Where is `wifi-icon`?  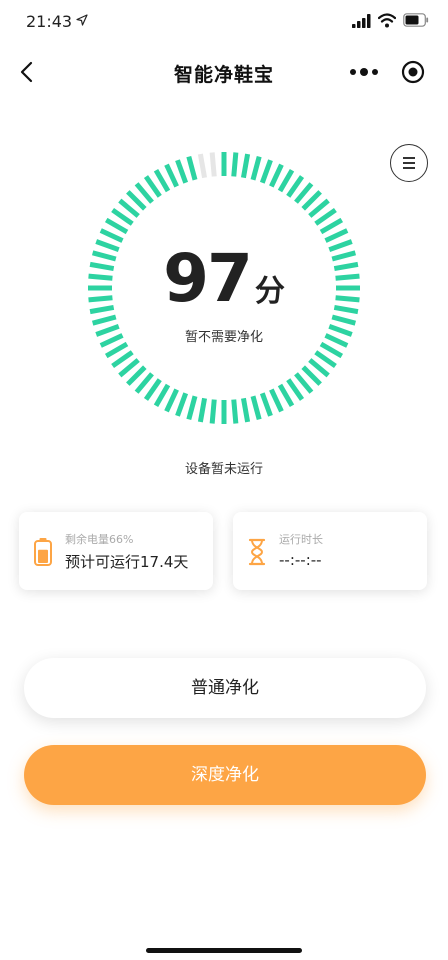 wifi-icon is located at coordinates (387, 20).